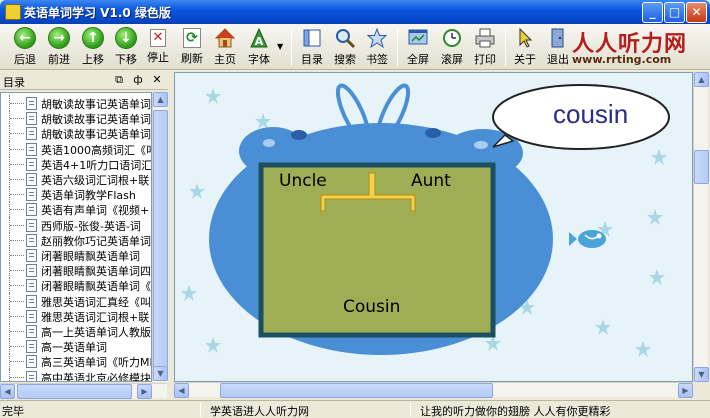 The width and height of the screenshot is (710, 418). Describe the element at coordinates (93, 59) in the screenshot. I see `up-label: 上移` at that location.